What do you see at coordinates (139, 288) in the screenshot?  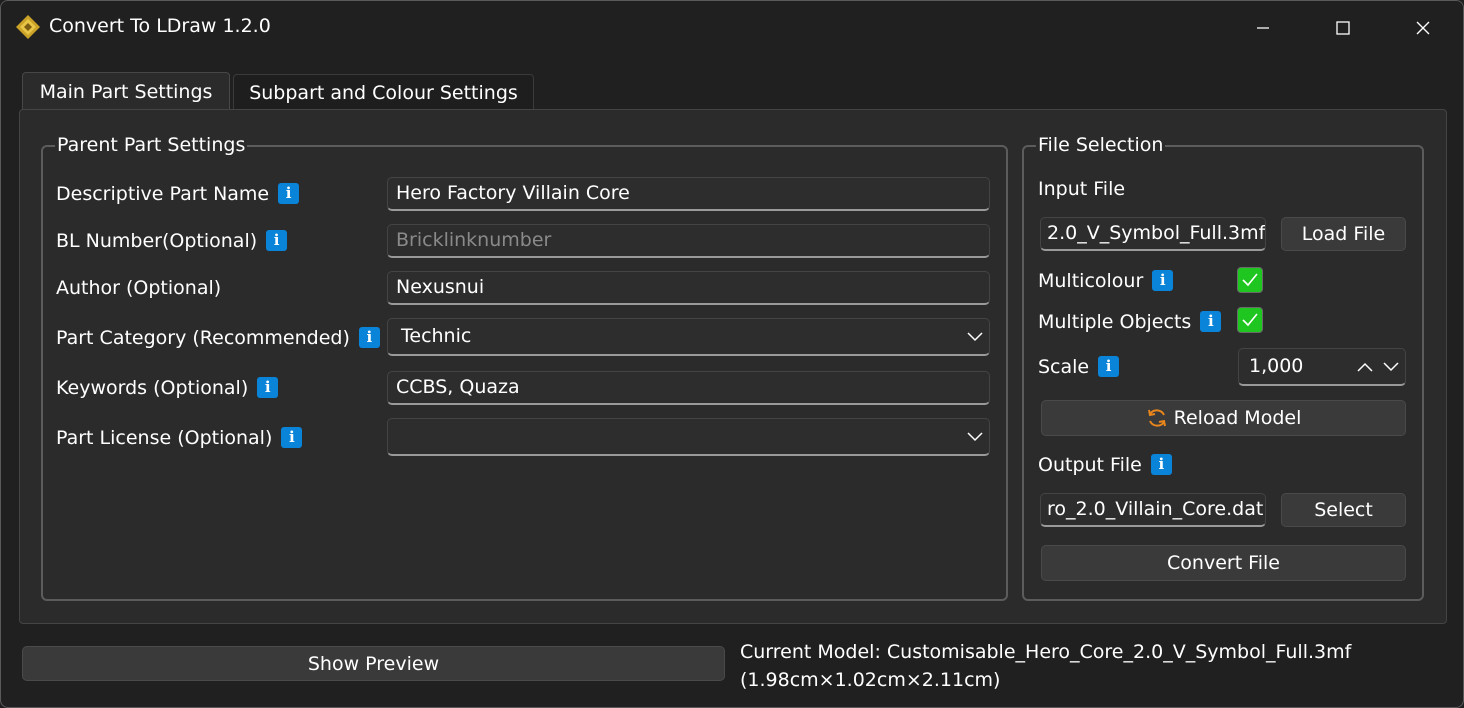 I see `label-author: Author (Optional)` at bounding box center [139, 288].